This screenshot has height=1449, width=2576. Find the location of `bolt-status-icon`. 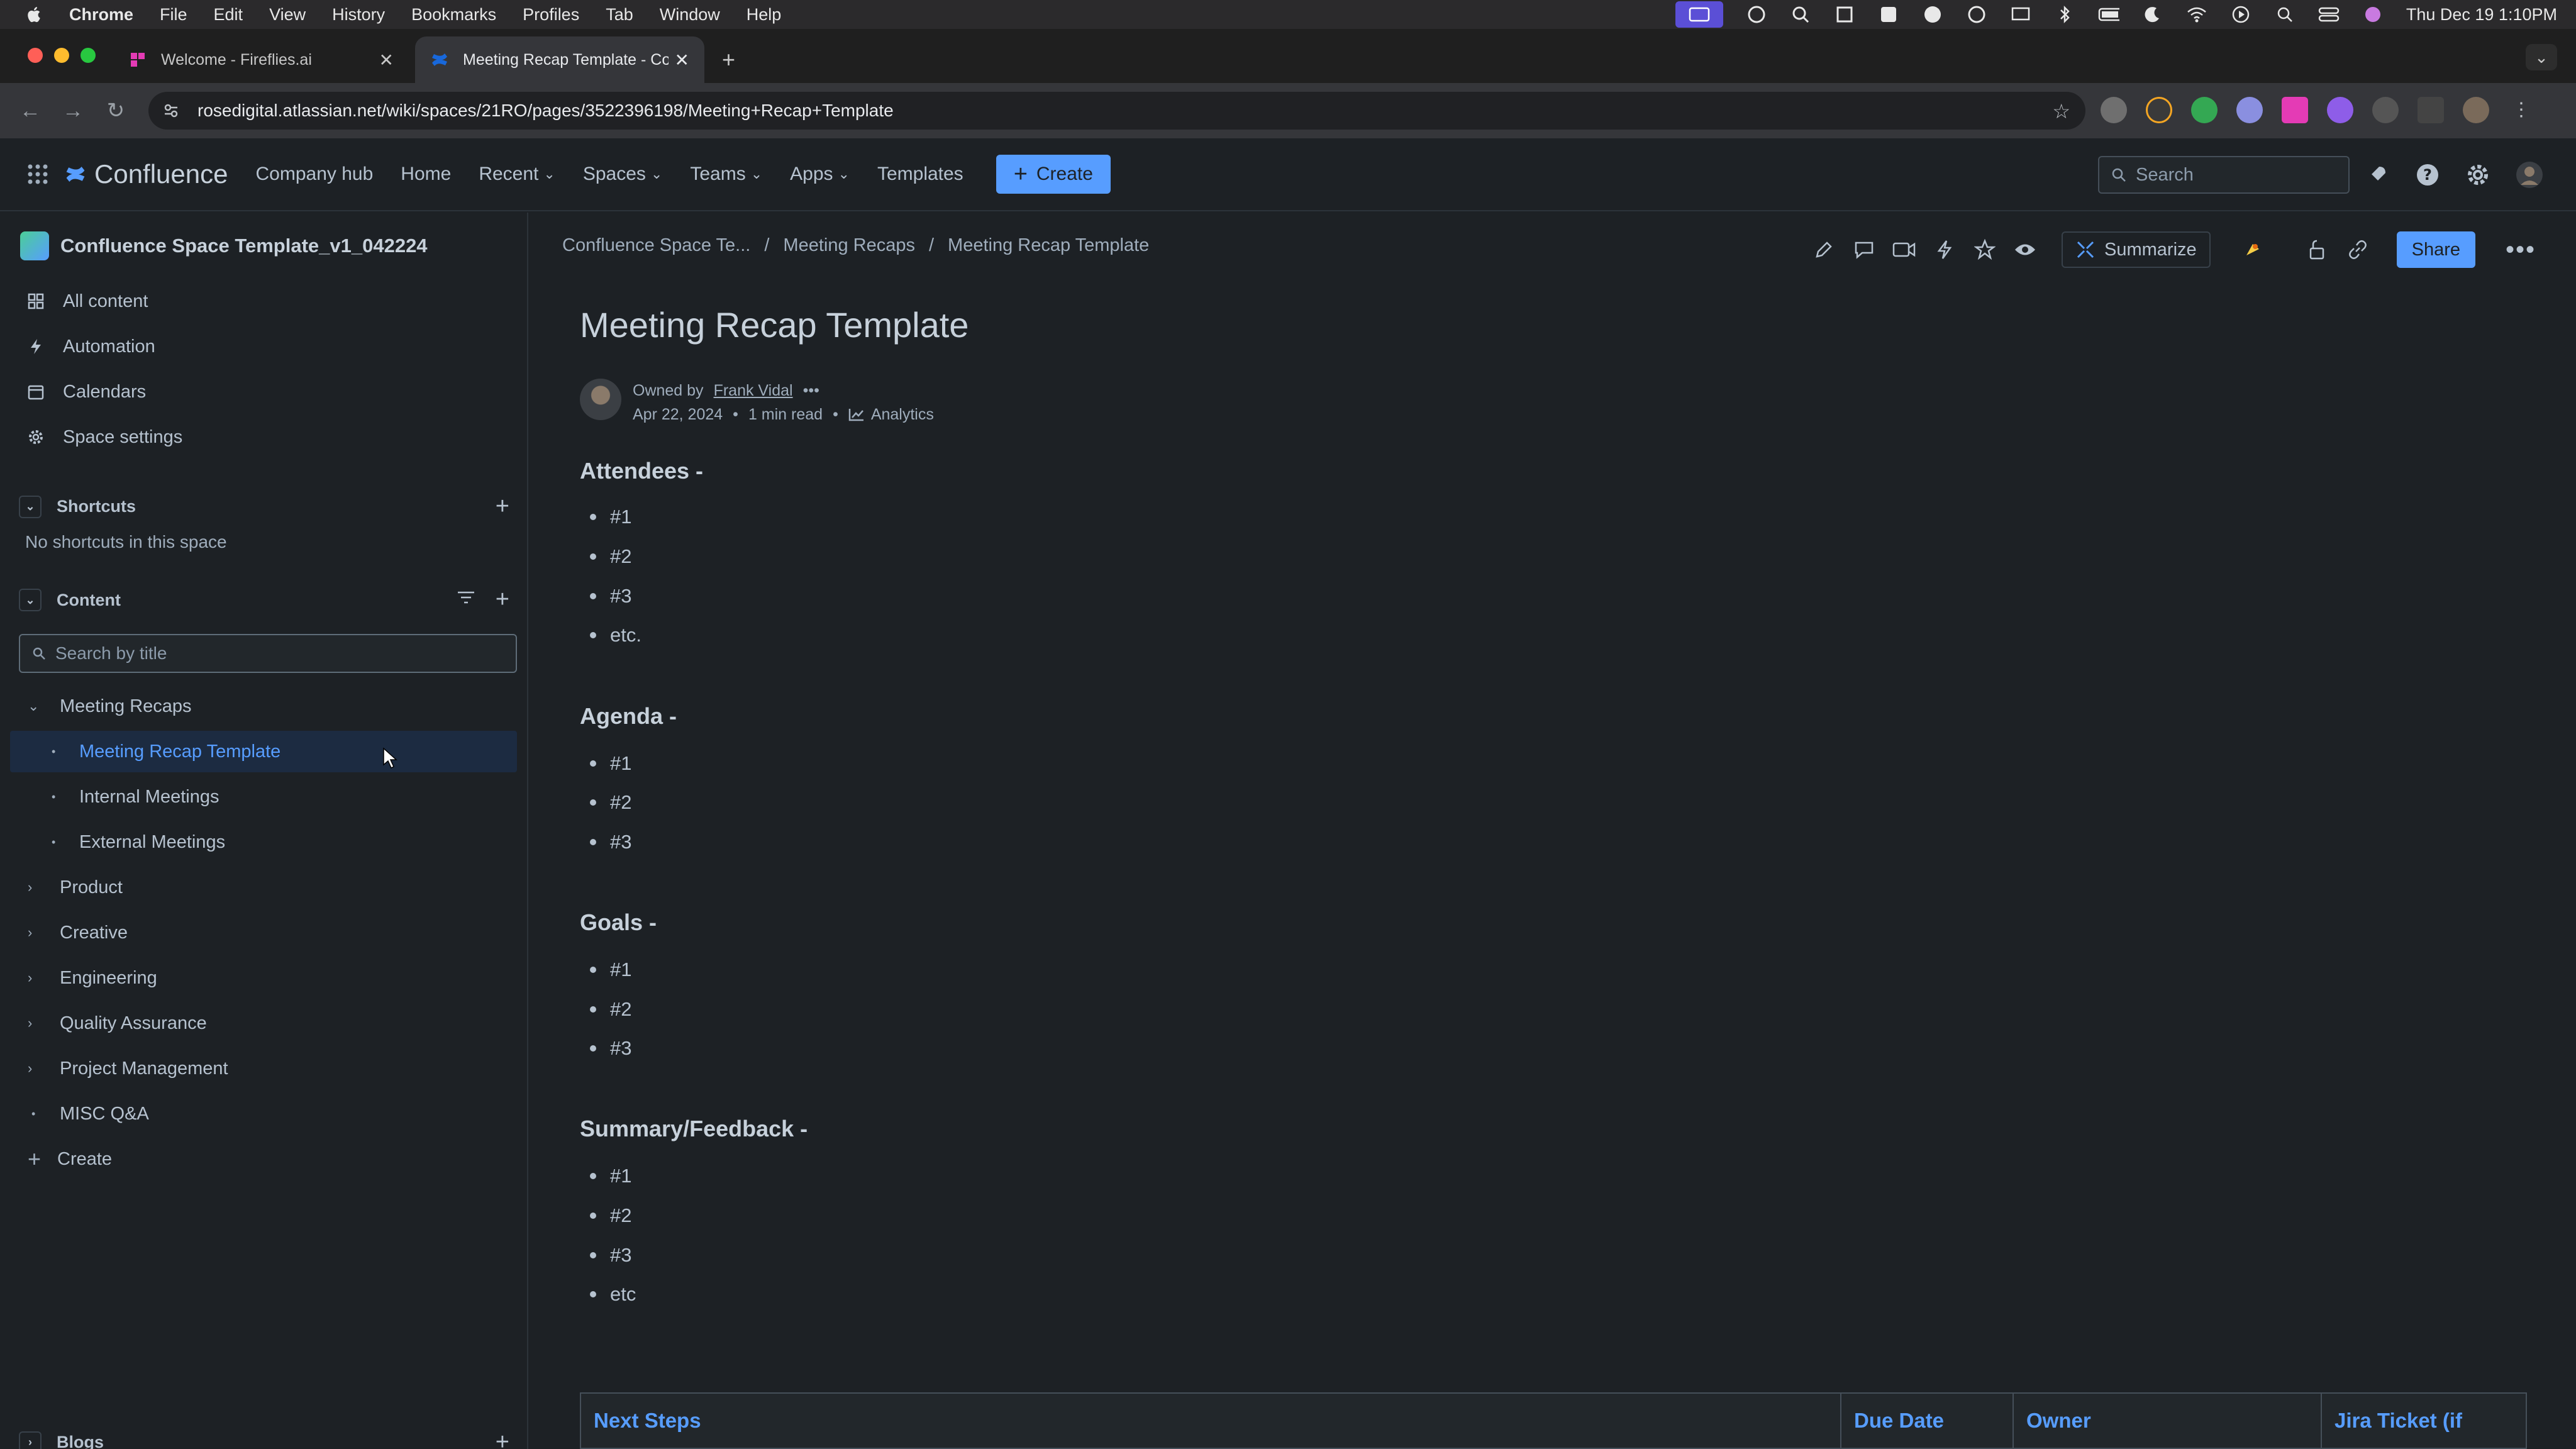

bolt-status-icon is located at coordinates (1932, 14).